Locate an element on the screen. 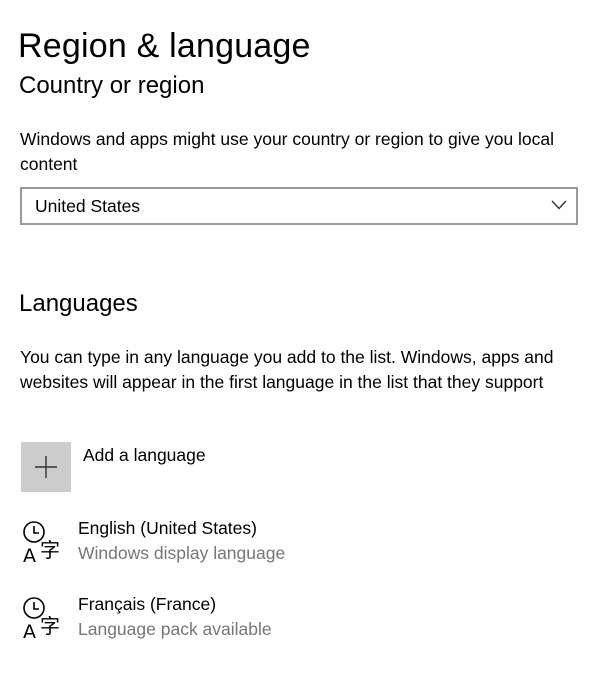 The width and height of the screenshot is (602, 683). language-status: Windows display language is located at coordinates (182, 553).